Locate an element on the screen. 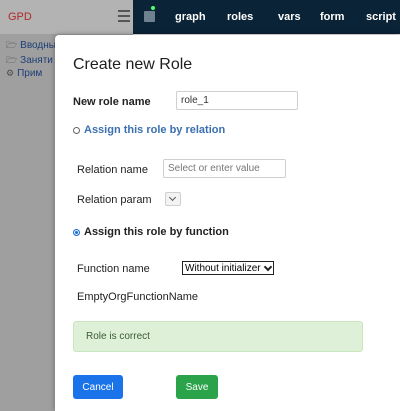 This screenshot has height=411, width=400. status-message: Role is correct is located at coordinates (118, 336).